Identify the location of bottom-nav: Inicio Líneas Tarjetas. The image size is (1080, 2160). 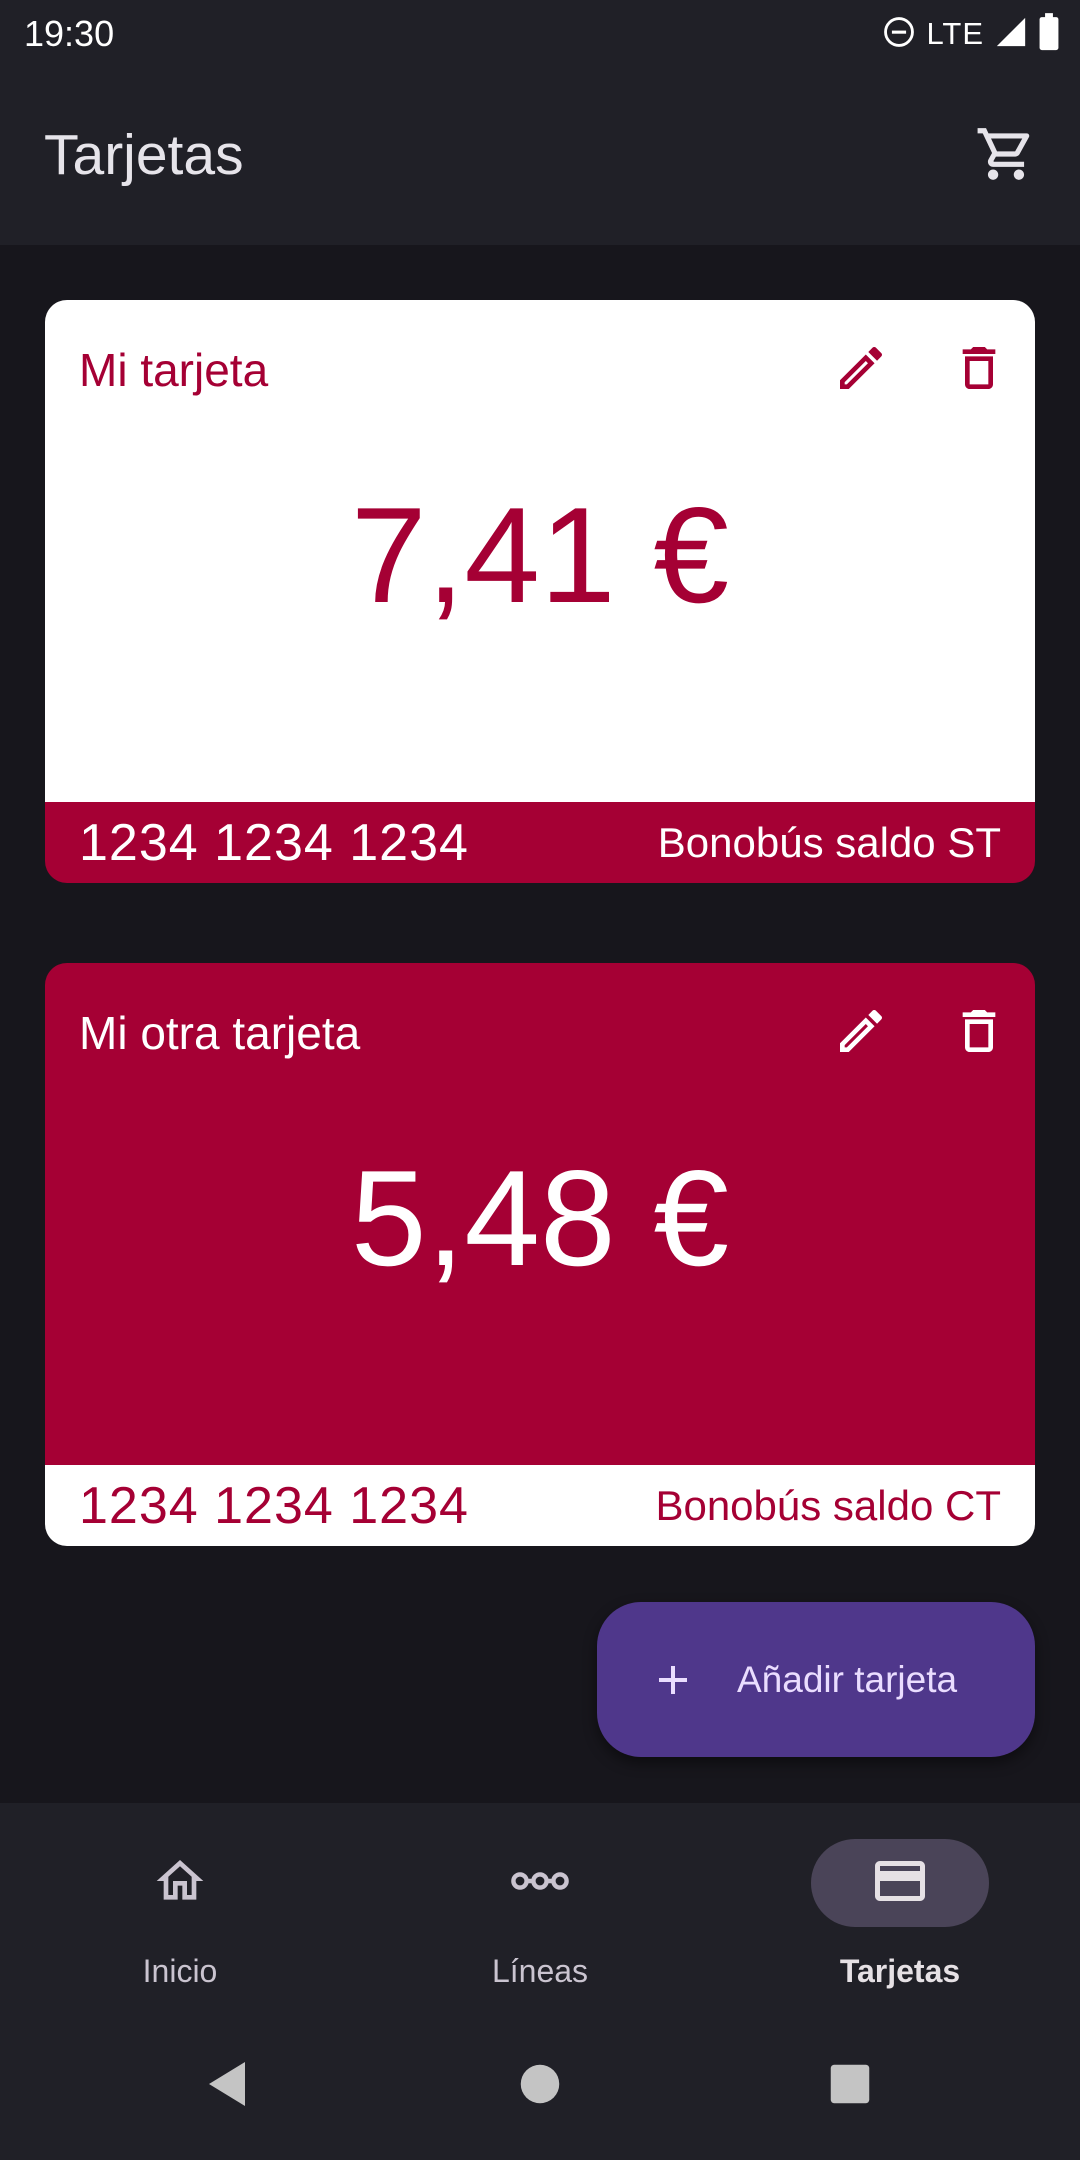
(540, 1908).